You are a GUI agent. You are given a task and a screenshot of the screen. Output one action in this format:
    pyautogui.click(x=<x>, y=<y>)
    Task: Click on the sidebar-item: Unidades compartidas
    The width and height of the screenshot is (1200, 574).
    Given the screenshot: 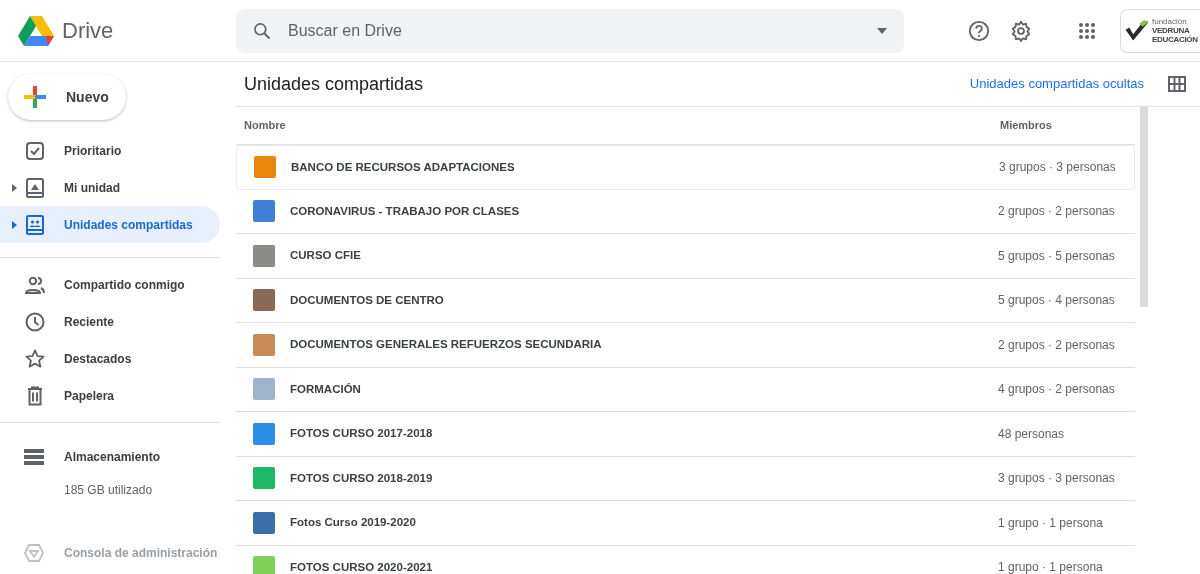 What is the action you would take?
    pyautogui.click(x=110, y=224)
    